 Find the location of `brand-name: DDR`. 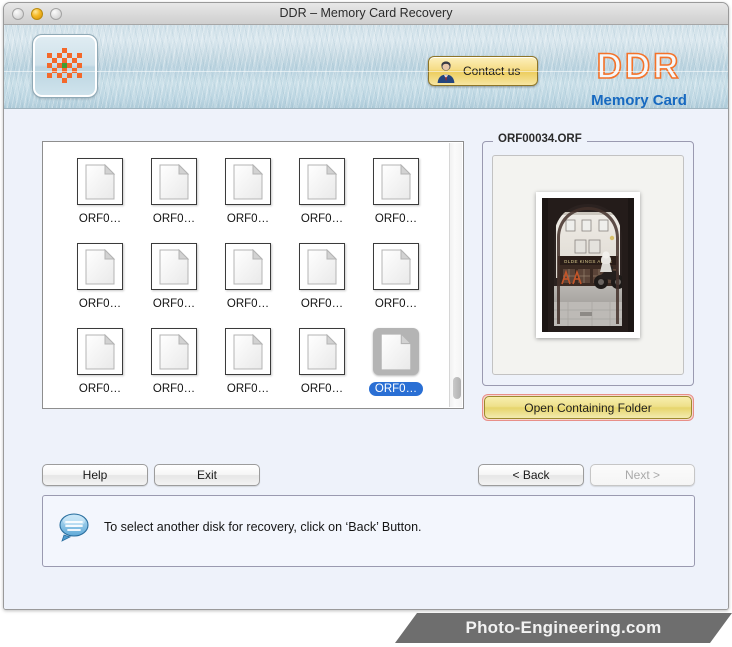

brand-name: DDR is located at coordinates (639, 66).